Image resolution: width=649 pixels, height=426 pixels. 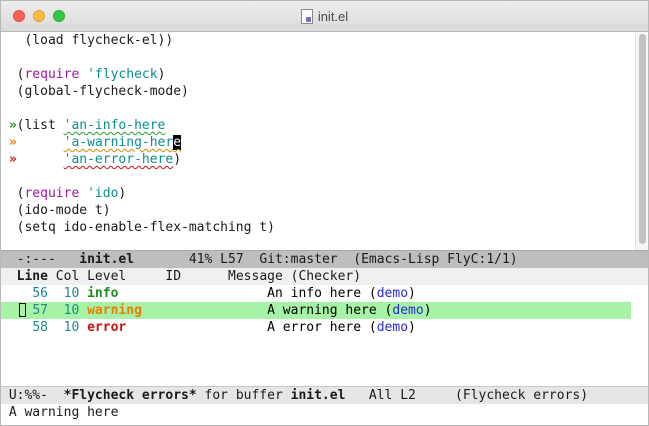 I want to click on window-title: init.el, so click(x=324, y=16).